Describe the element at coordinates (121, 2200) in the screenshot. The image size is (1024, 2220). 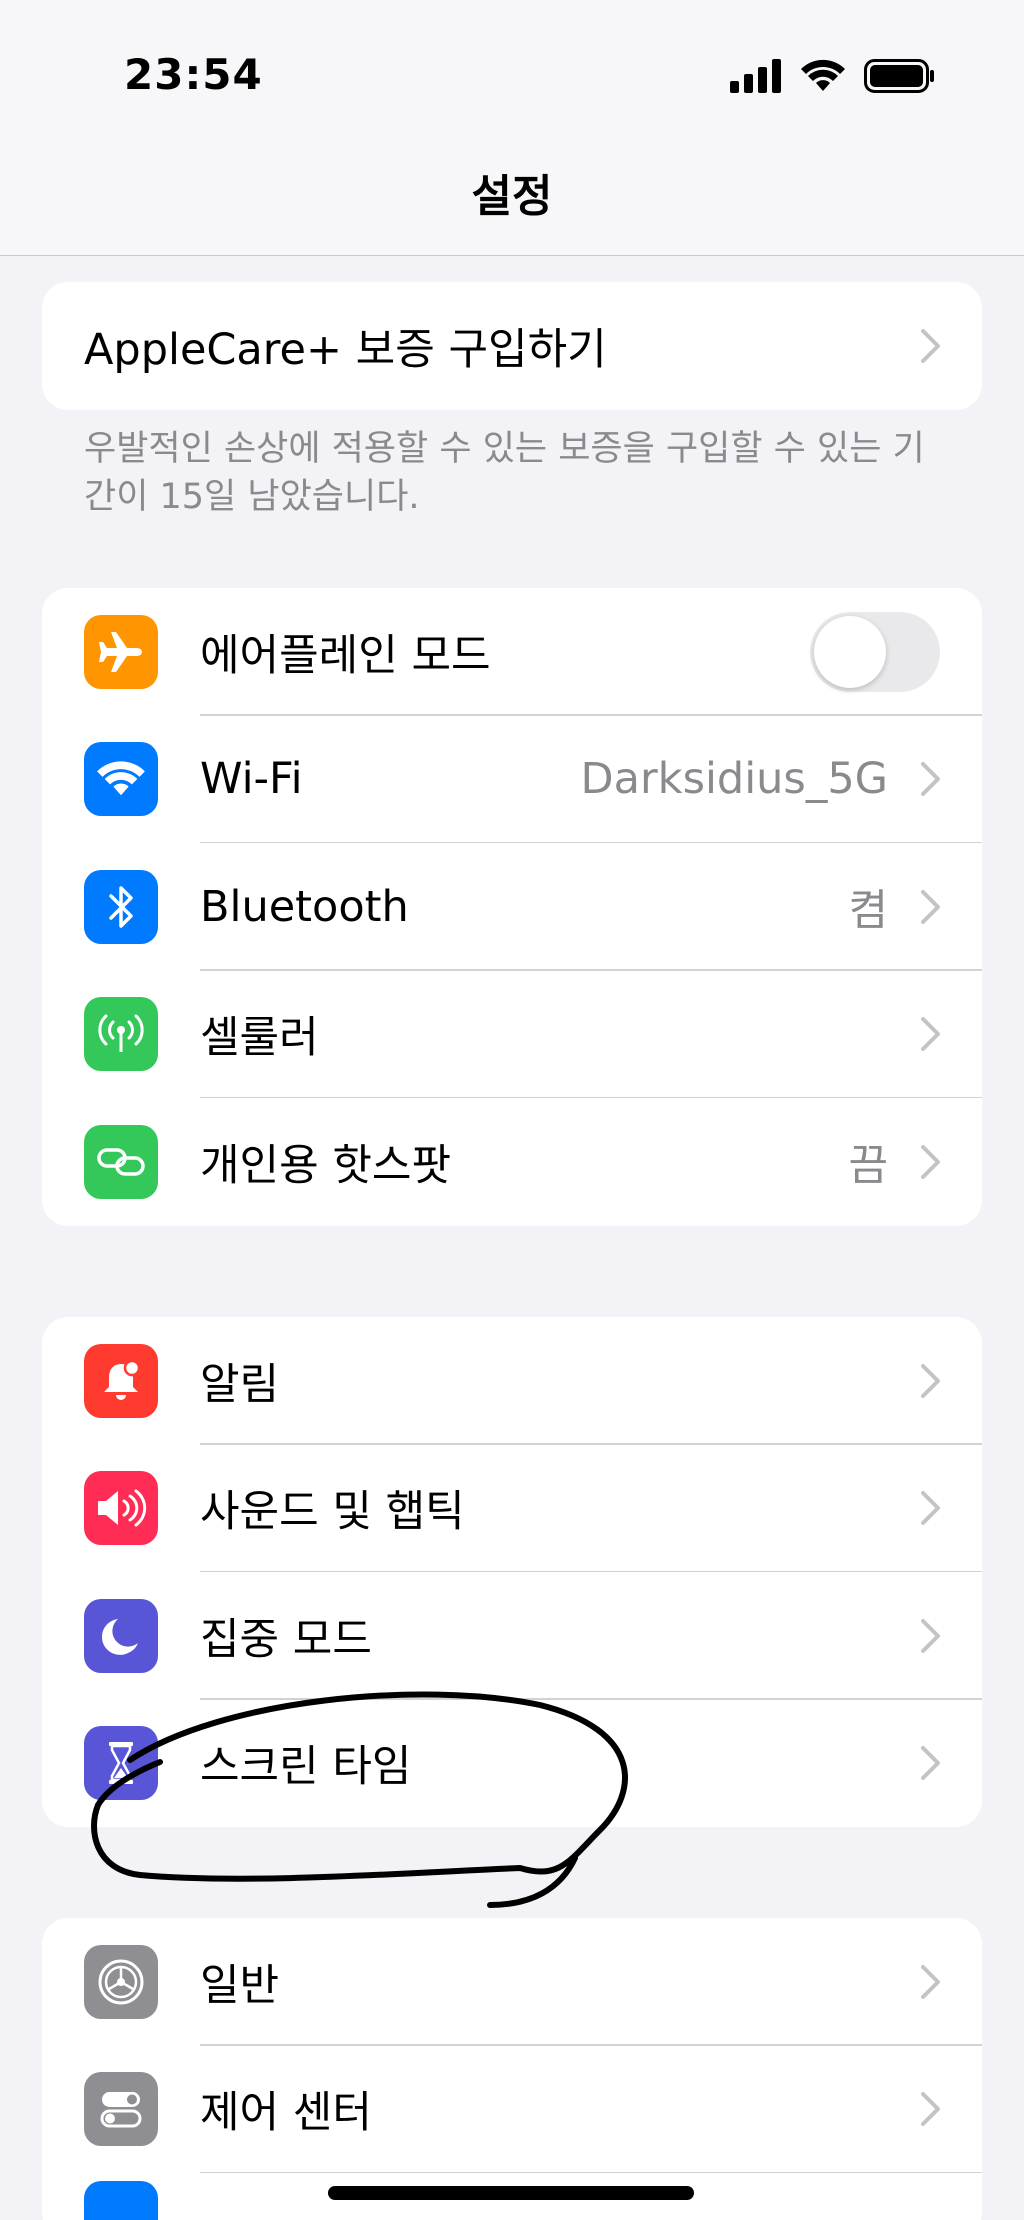
I see `display-brightness-icon` at that location.